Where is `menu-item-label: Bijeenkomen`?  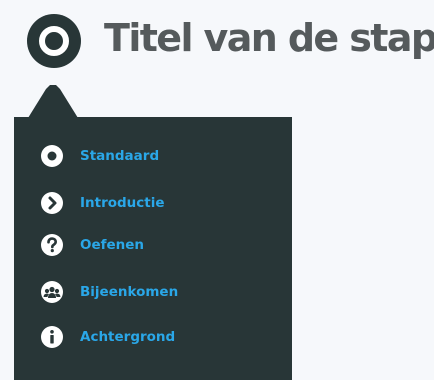
menu-item-label: Bijeenkomen is located at coordinates (129, 292).